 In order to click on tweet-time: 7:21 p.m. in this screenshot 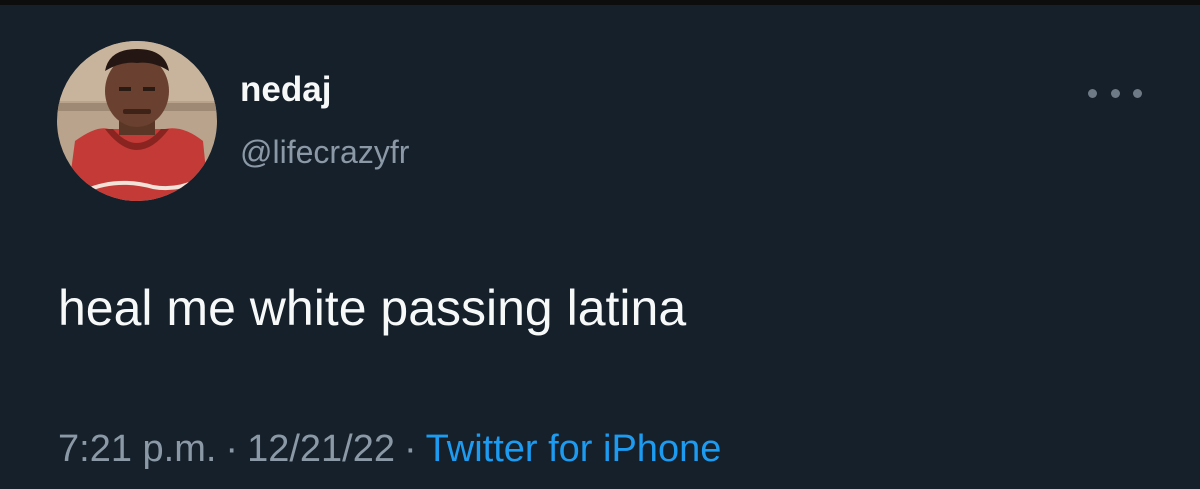, I will do `click(137, 449)`.